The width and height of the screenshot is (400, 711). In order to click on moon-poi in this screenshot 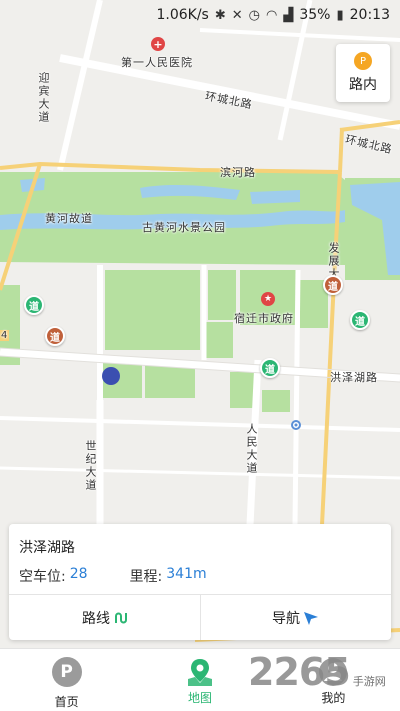, I will do `click(111, 376)`.